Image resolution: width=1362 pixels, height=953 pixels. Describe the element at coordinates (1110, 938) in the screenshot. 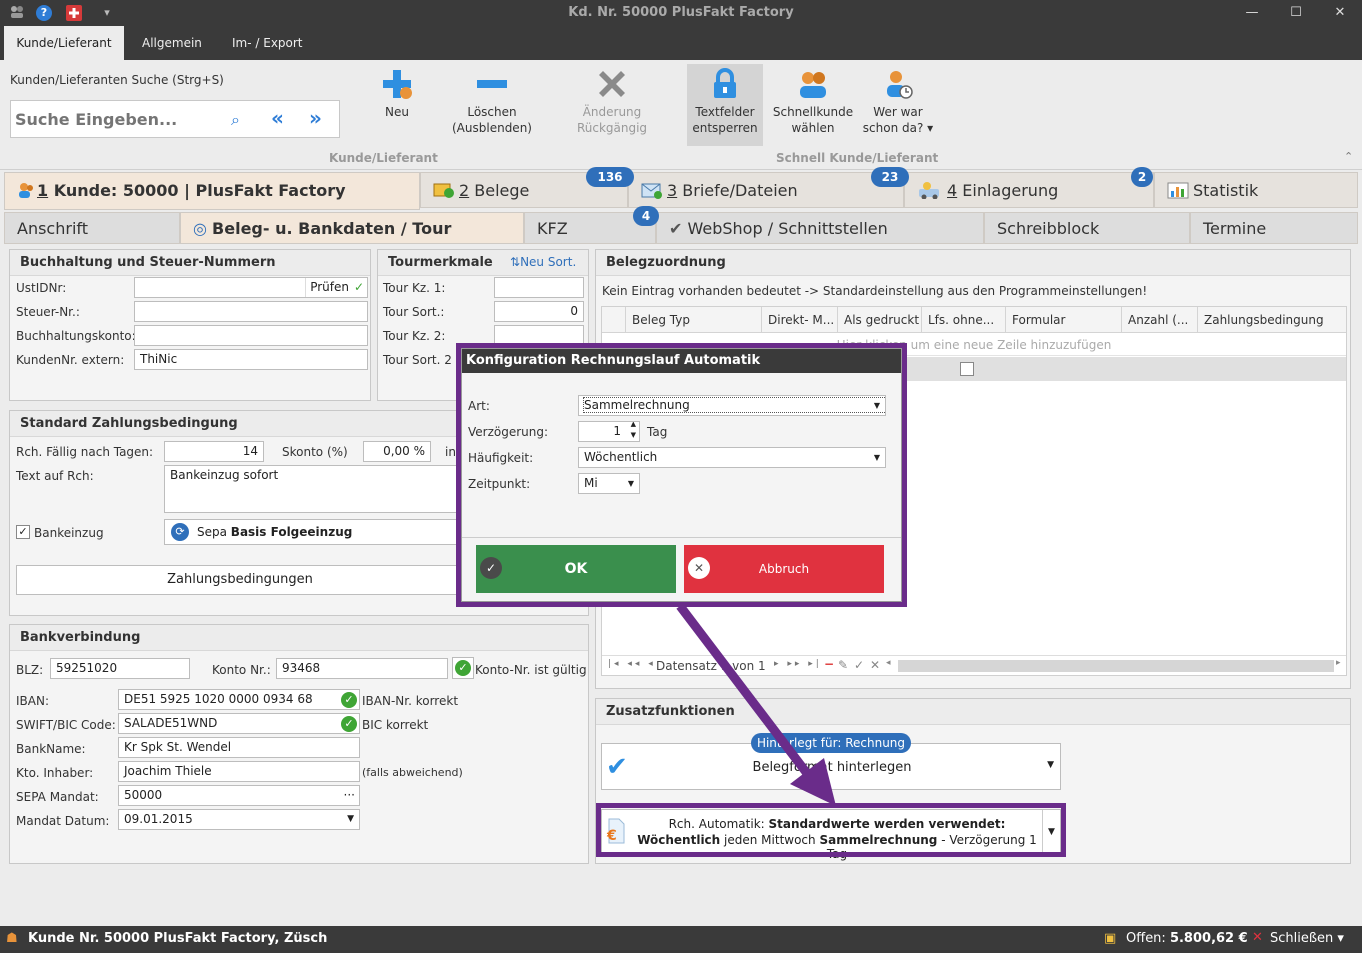

I see `money-icon: ▣` at that location.